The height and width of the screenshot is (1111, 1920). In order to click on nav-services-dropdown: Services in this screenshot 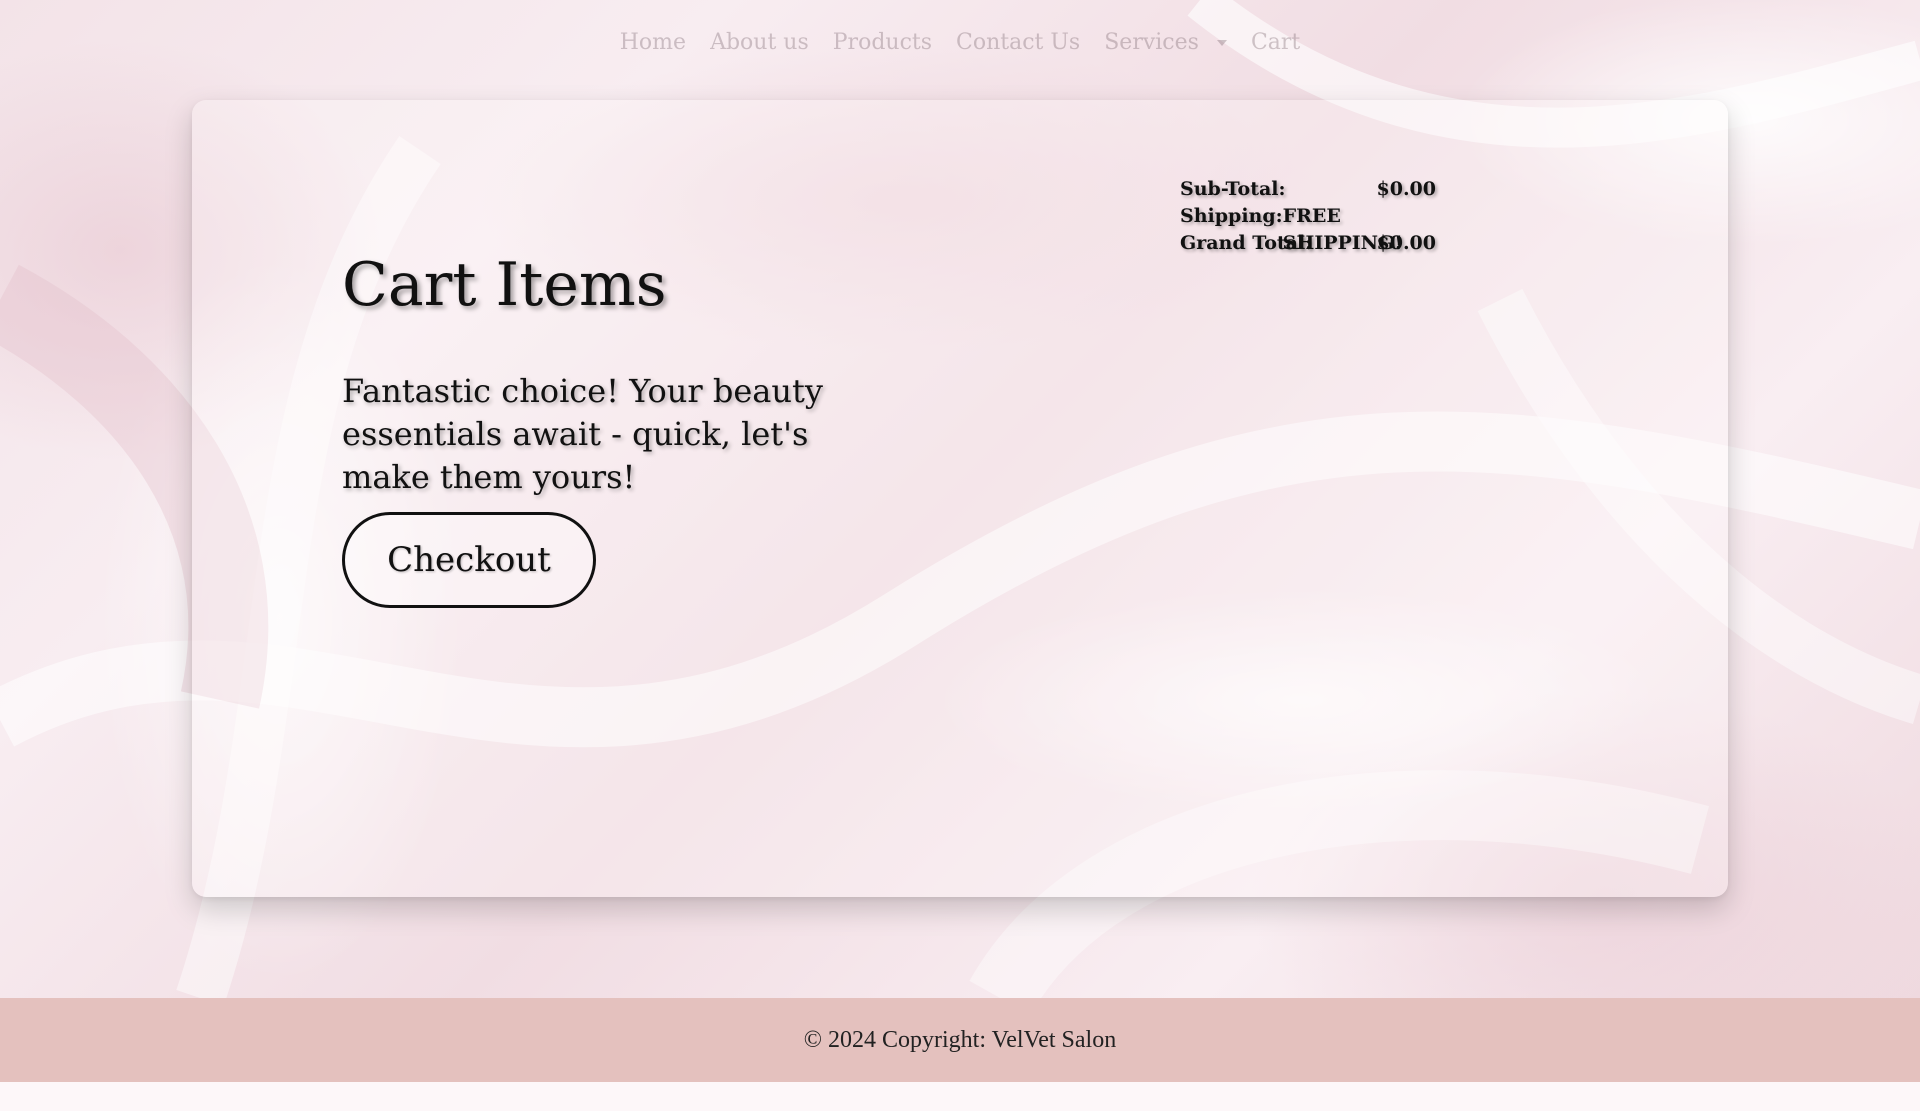, I will do `click(1165, 42)`.